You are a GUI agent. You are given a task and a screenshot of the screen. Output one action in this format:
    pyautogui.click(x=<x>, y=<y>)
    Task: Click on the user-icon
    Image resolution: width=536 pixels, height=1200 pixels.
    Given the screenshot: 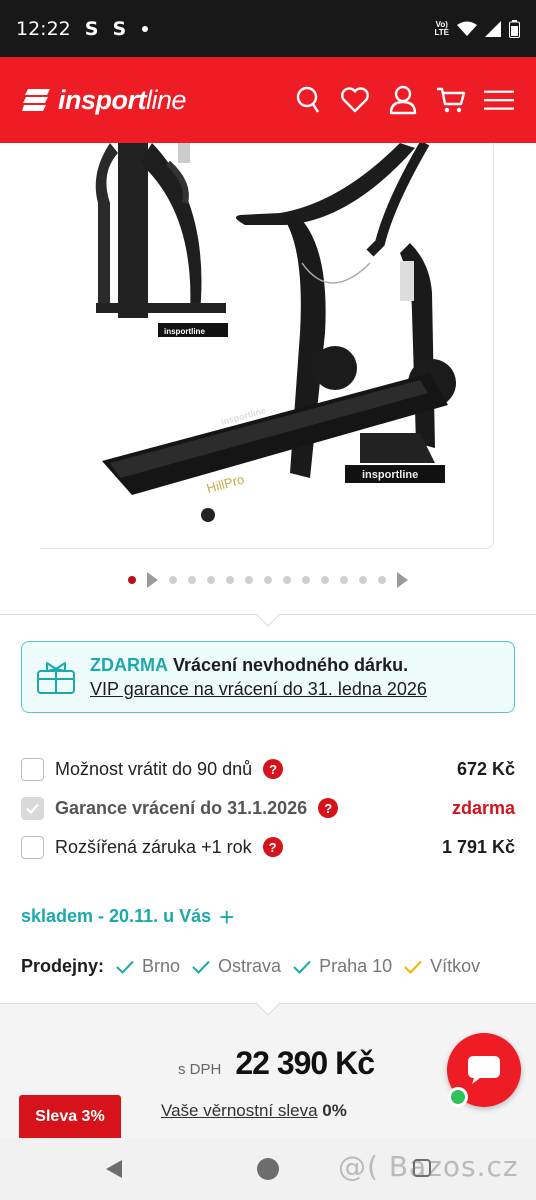 What is the action you would take?
    pyautogui.click(x=403, y=100)
    